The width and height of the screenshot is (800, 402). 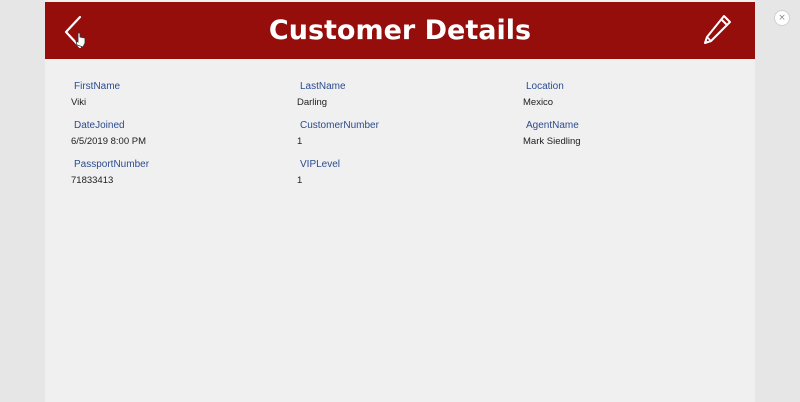 What do you see at coordinates (323, 86) in the screenshot?
I see `field-label: LastName` at bounding box center [323, 86].